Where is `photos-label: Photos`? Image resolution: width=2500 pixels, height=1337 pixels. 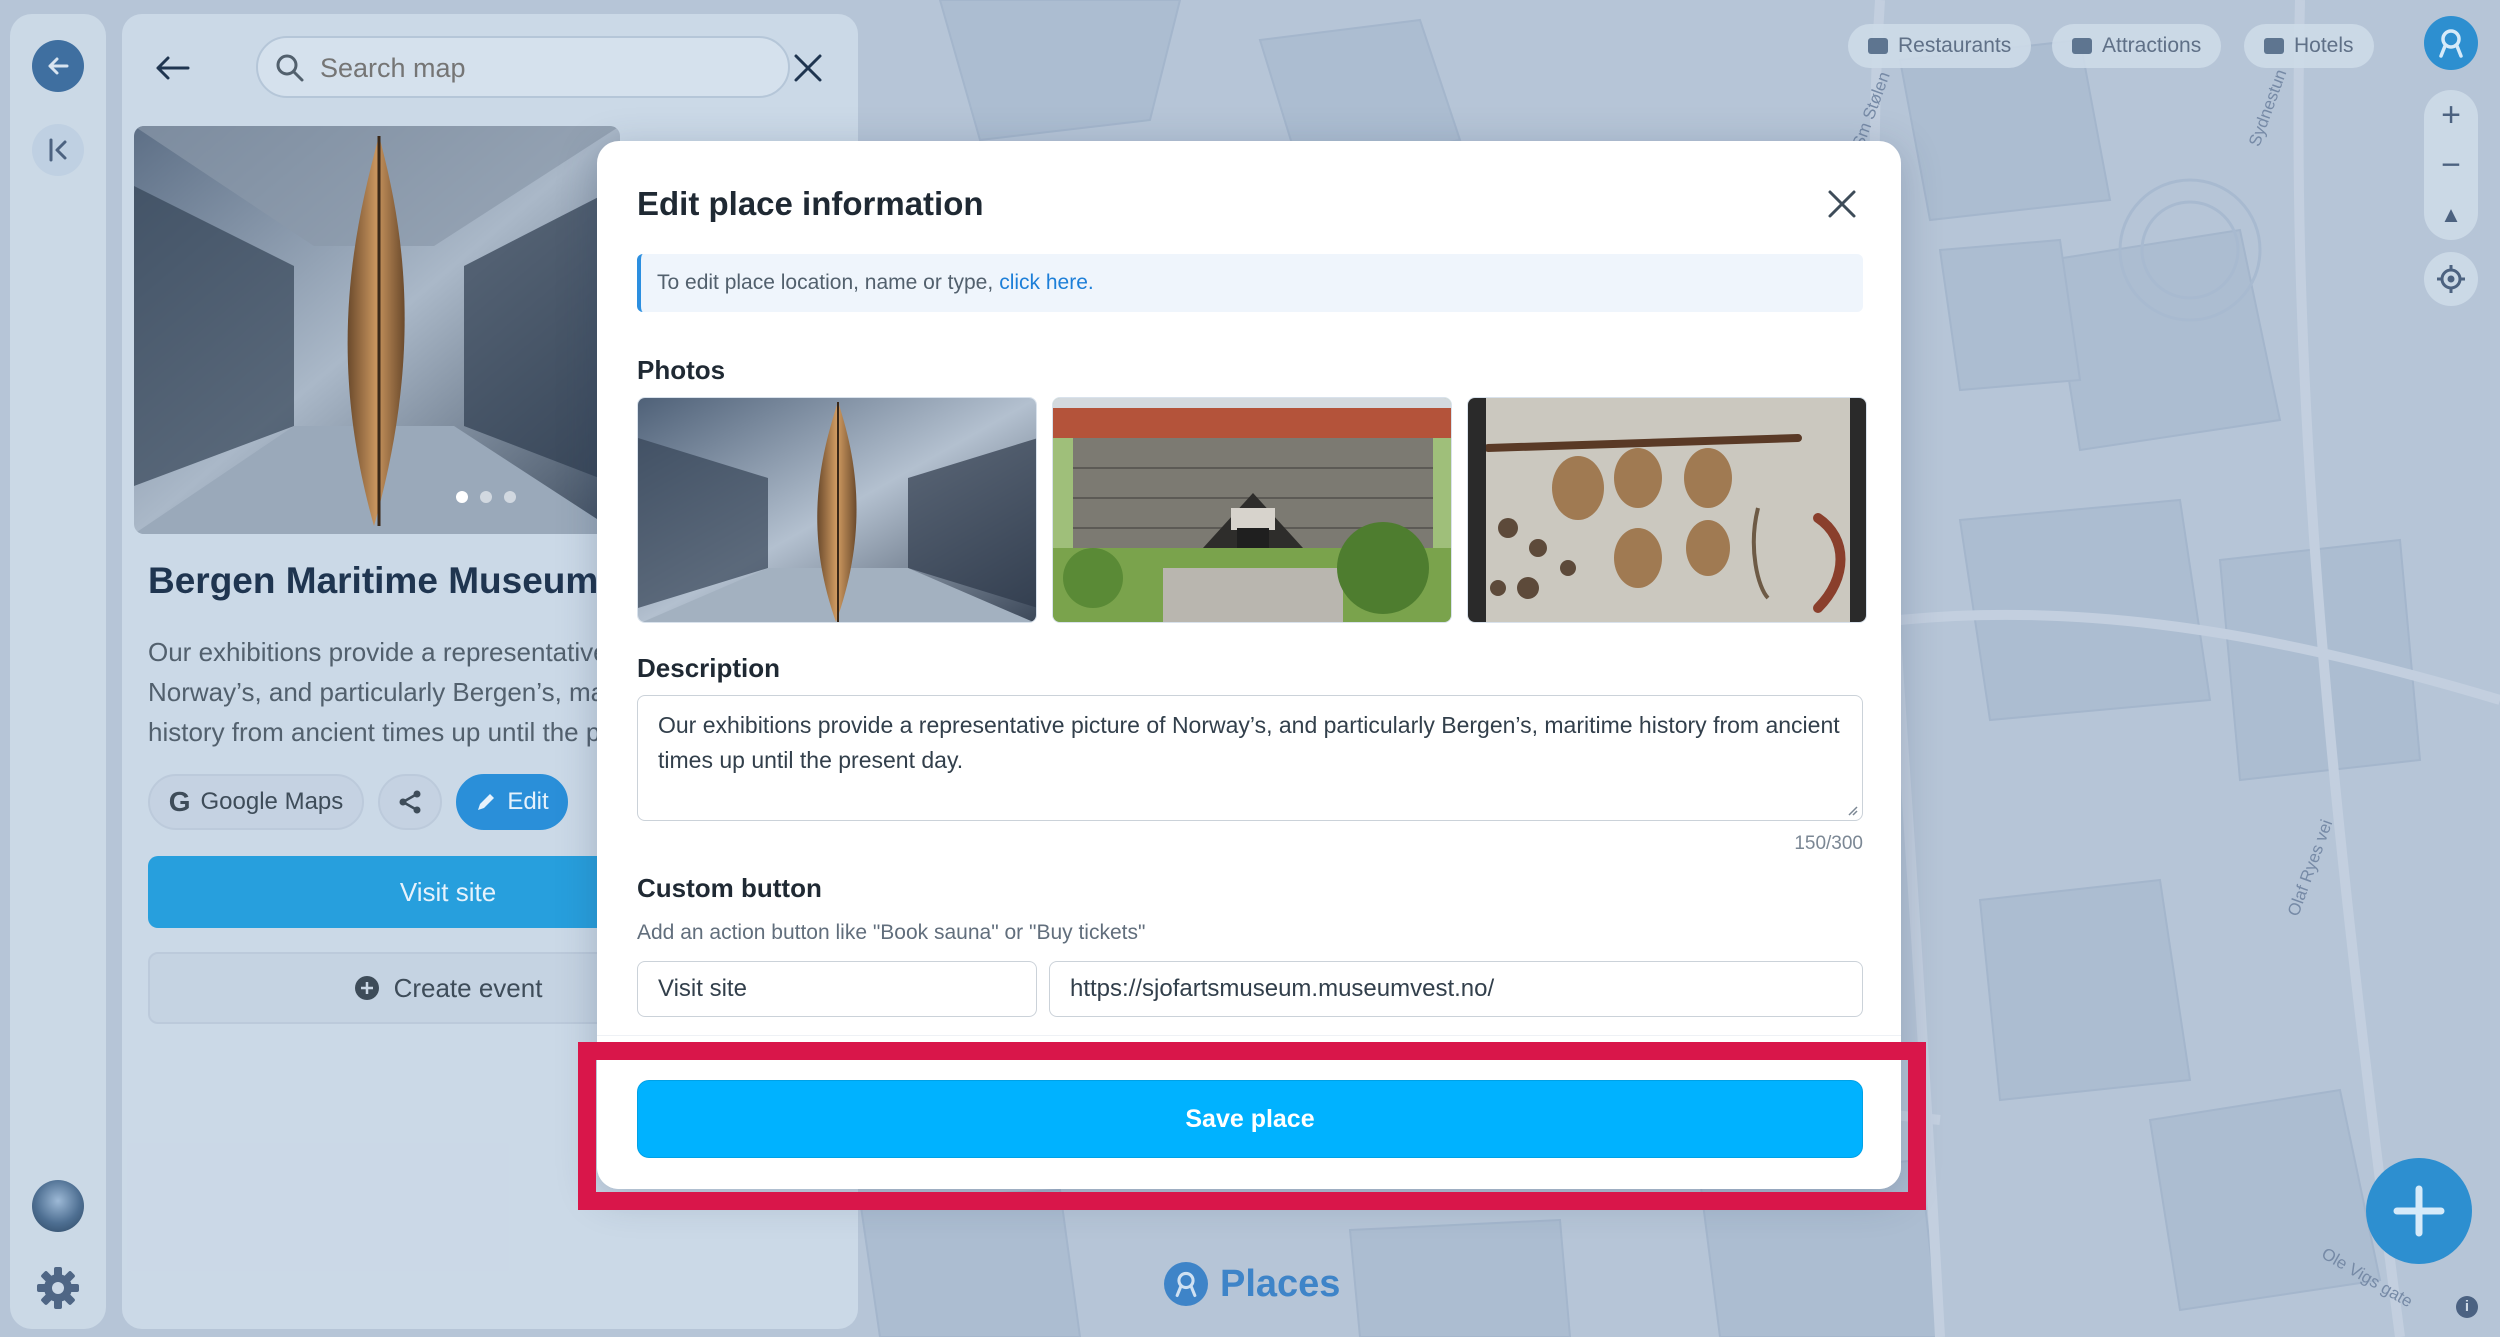 photos-label: Photos is located at coordinates (681, 370).